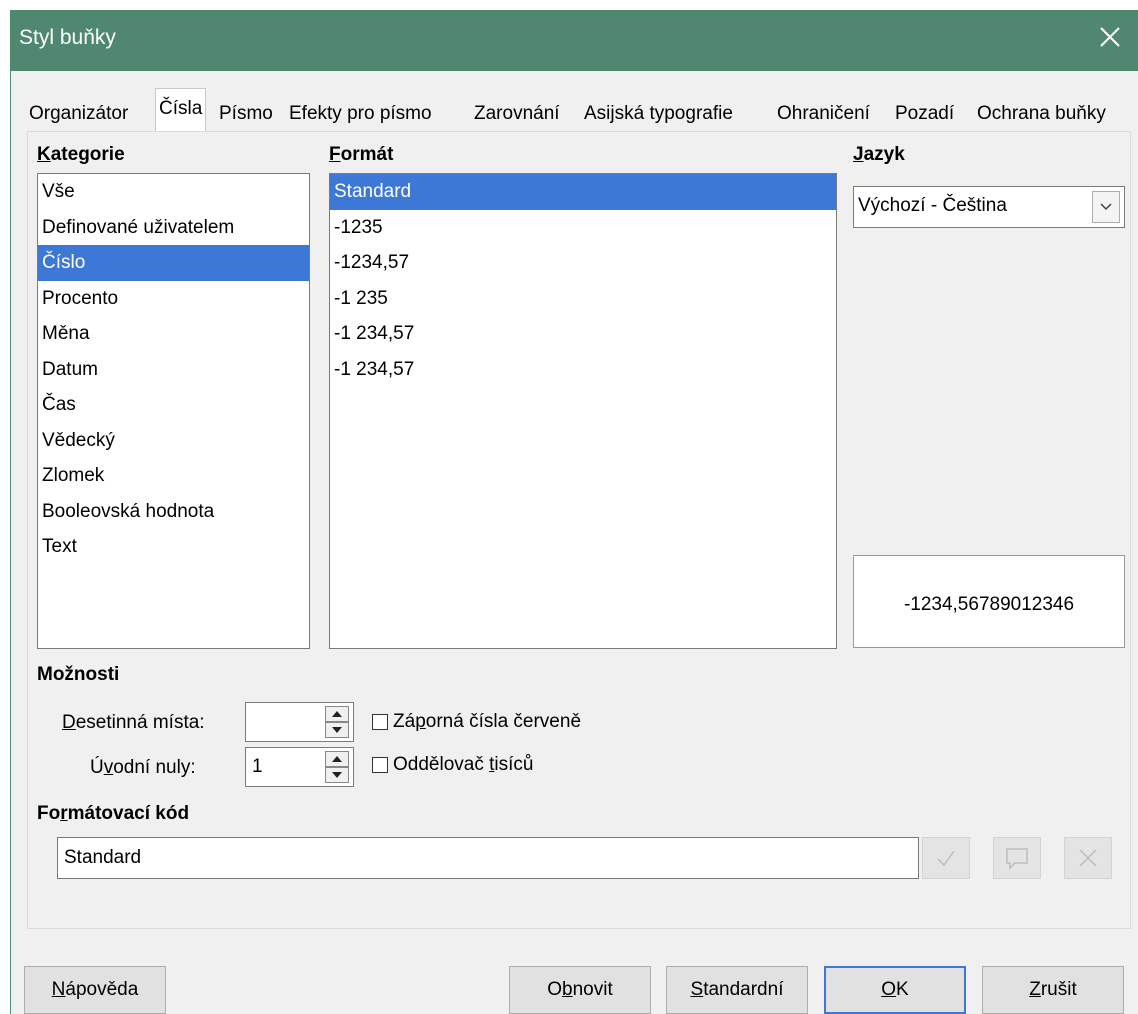 This screenshot has width=1138, height=1014. Describe the element at coordinates (574, 40) in the screenshot. I see `title-bar: Styl buňky` at that location.